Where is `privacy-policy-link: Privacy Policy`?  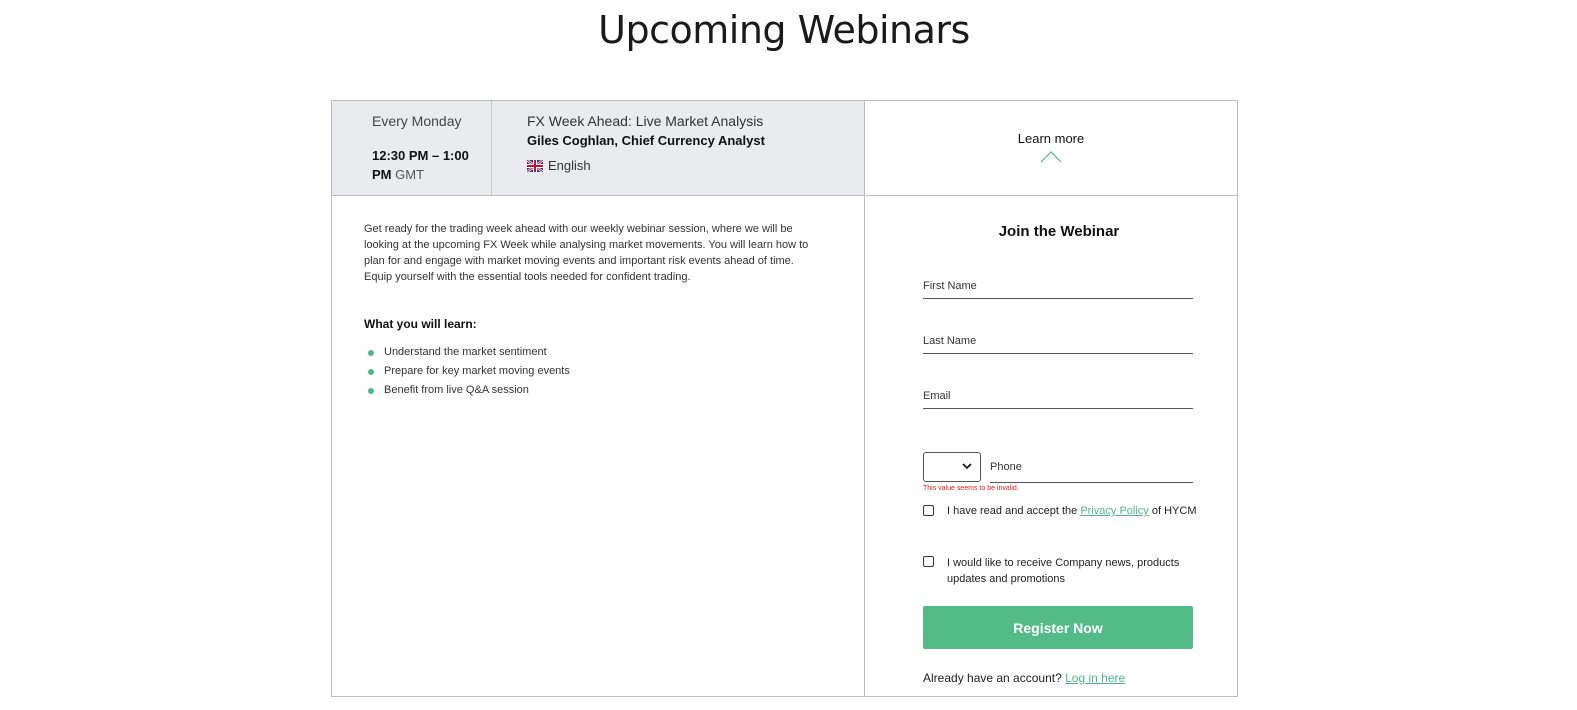
privacy-policy-link: Privacy Policy is located at coordinates (1114, 511).